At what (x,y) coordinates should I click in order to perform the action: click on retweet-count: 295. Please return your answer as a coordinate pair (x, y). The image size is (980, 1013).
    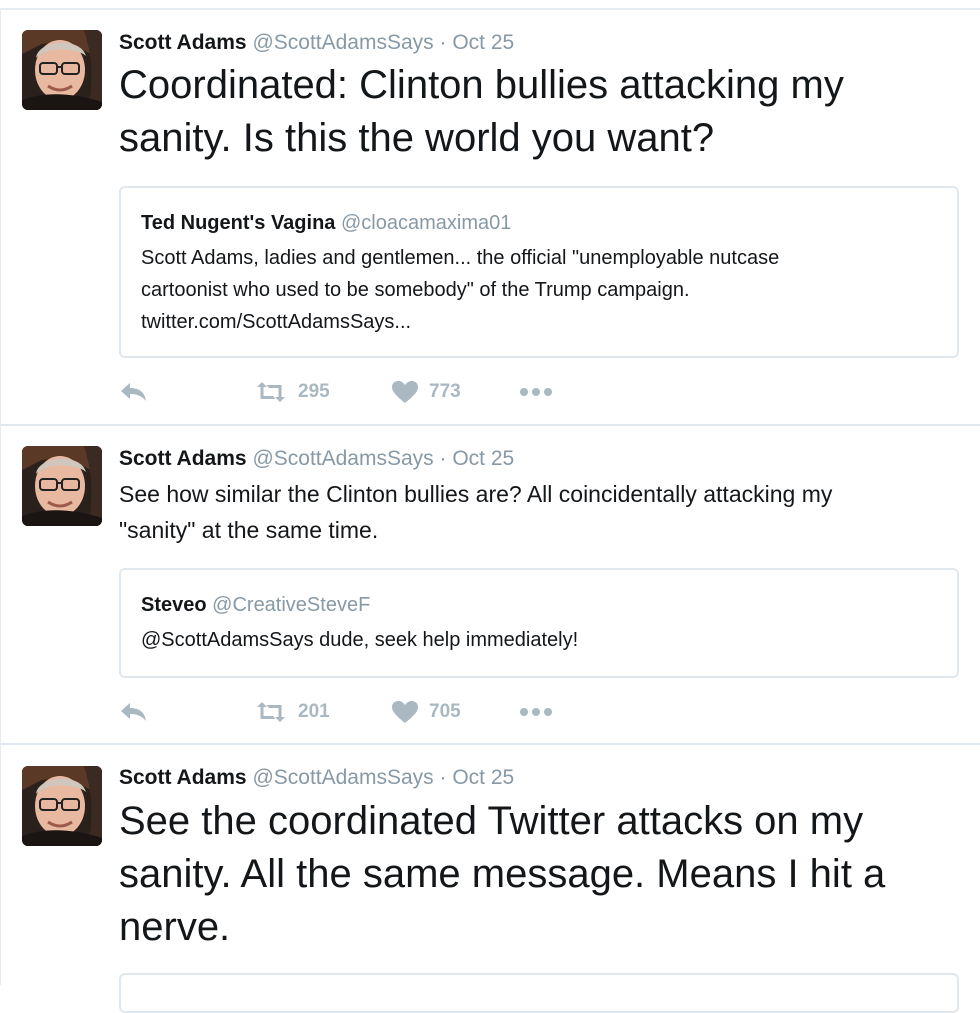
    Looking at the image, I should click on (314, 391).